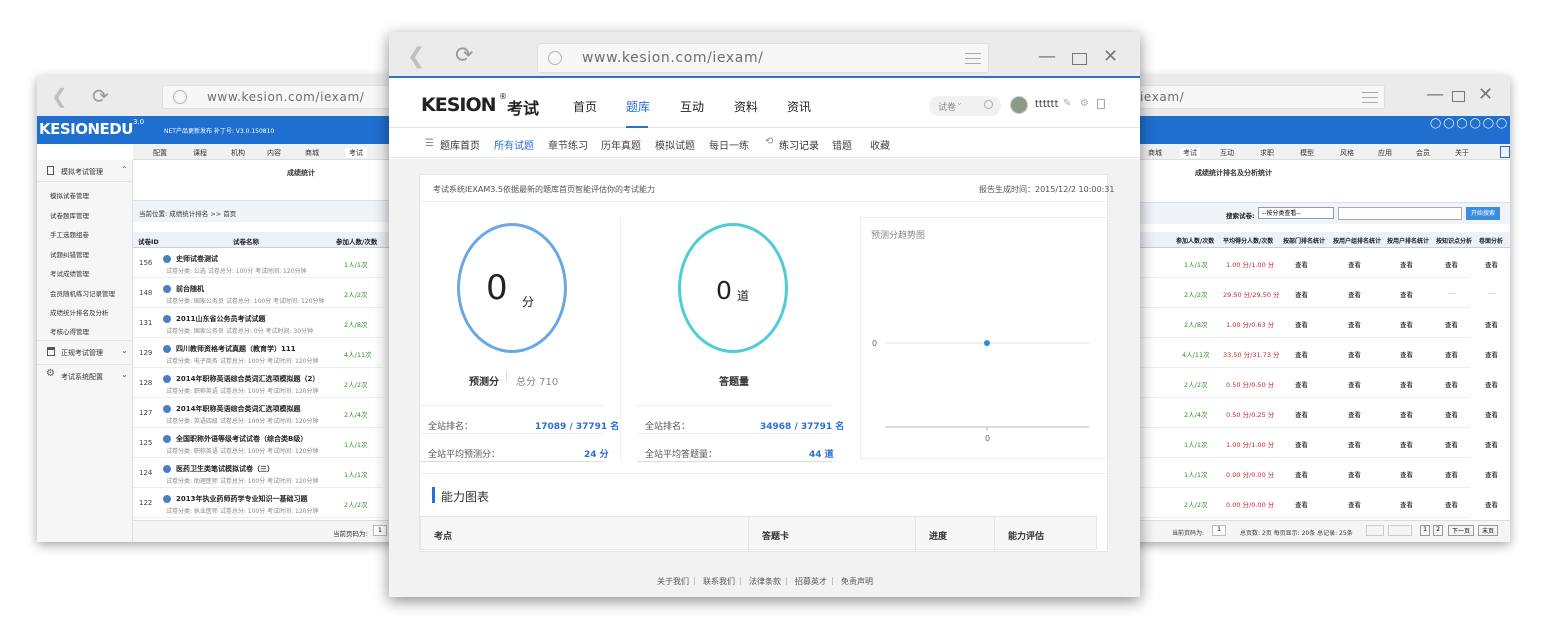 The image size is (1544, 626). I want to click on username: tttttt, so click(1047, 104).